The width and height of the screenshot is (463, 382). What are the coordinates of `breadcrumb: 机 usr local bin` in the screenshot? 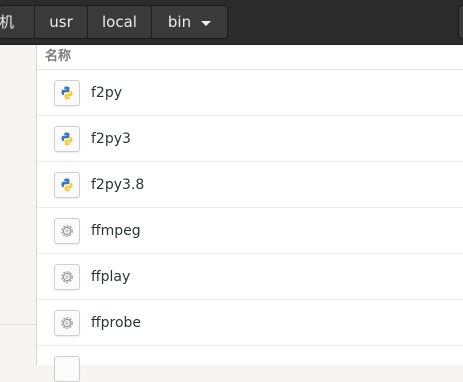 It's located at (114, 22).